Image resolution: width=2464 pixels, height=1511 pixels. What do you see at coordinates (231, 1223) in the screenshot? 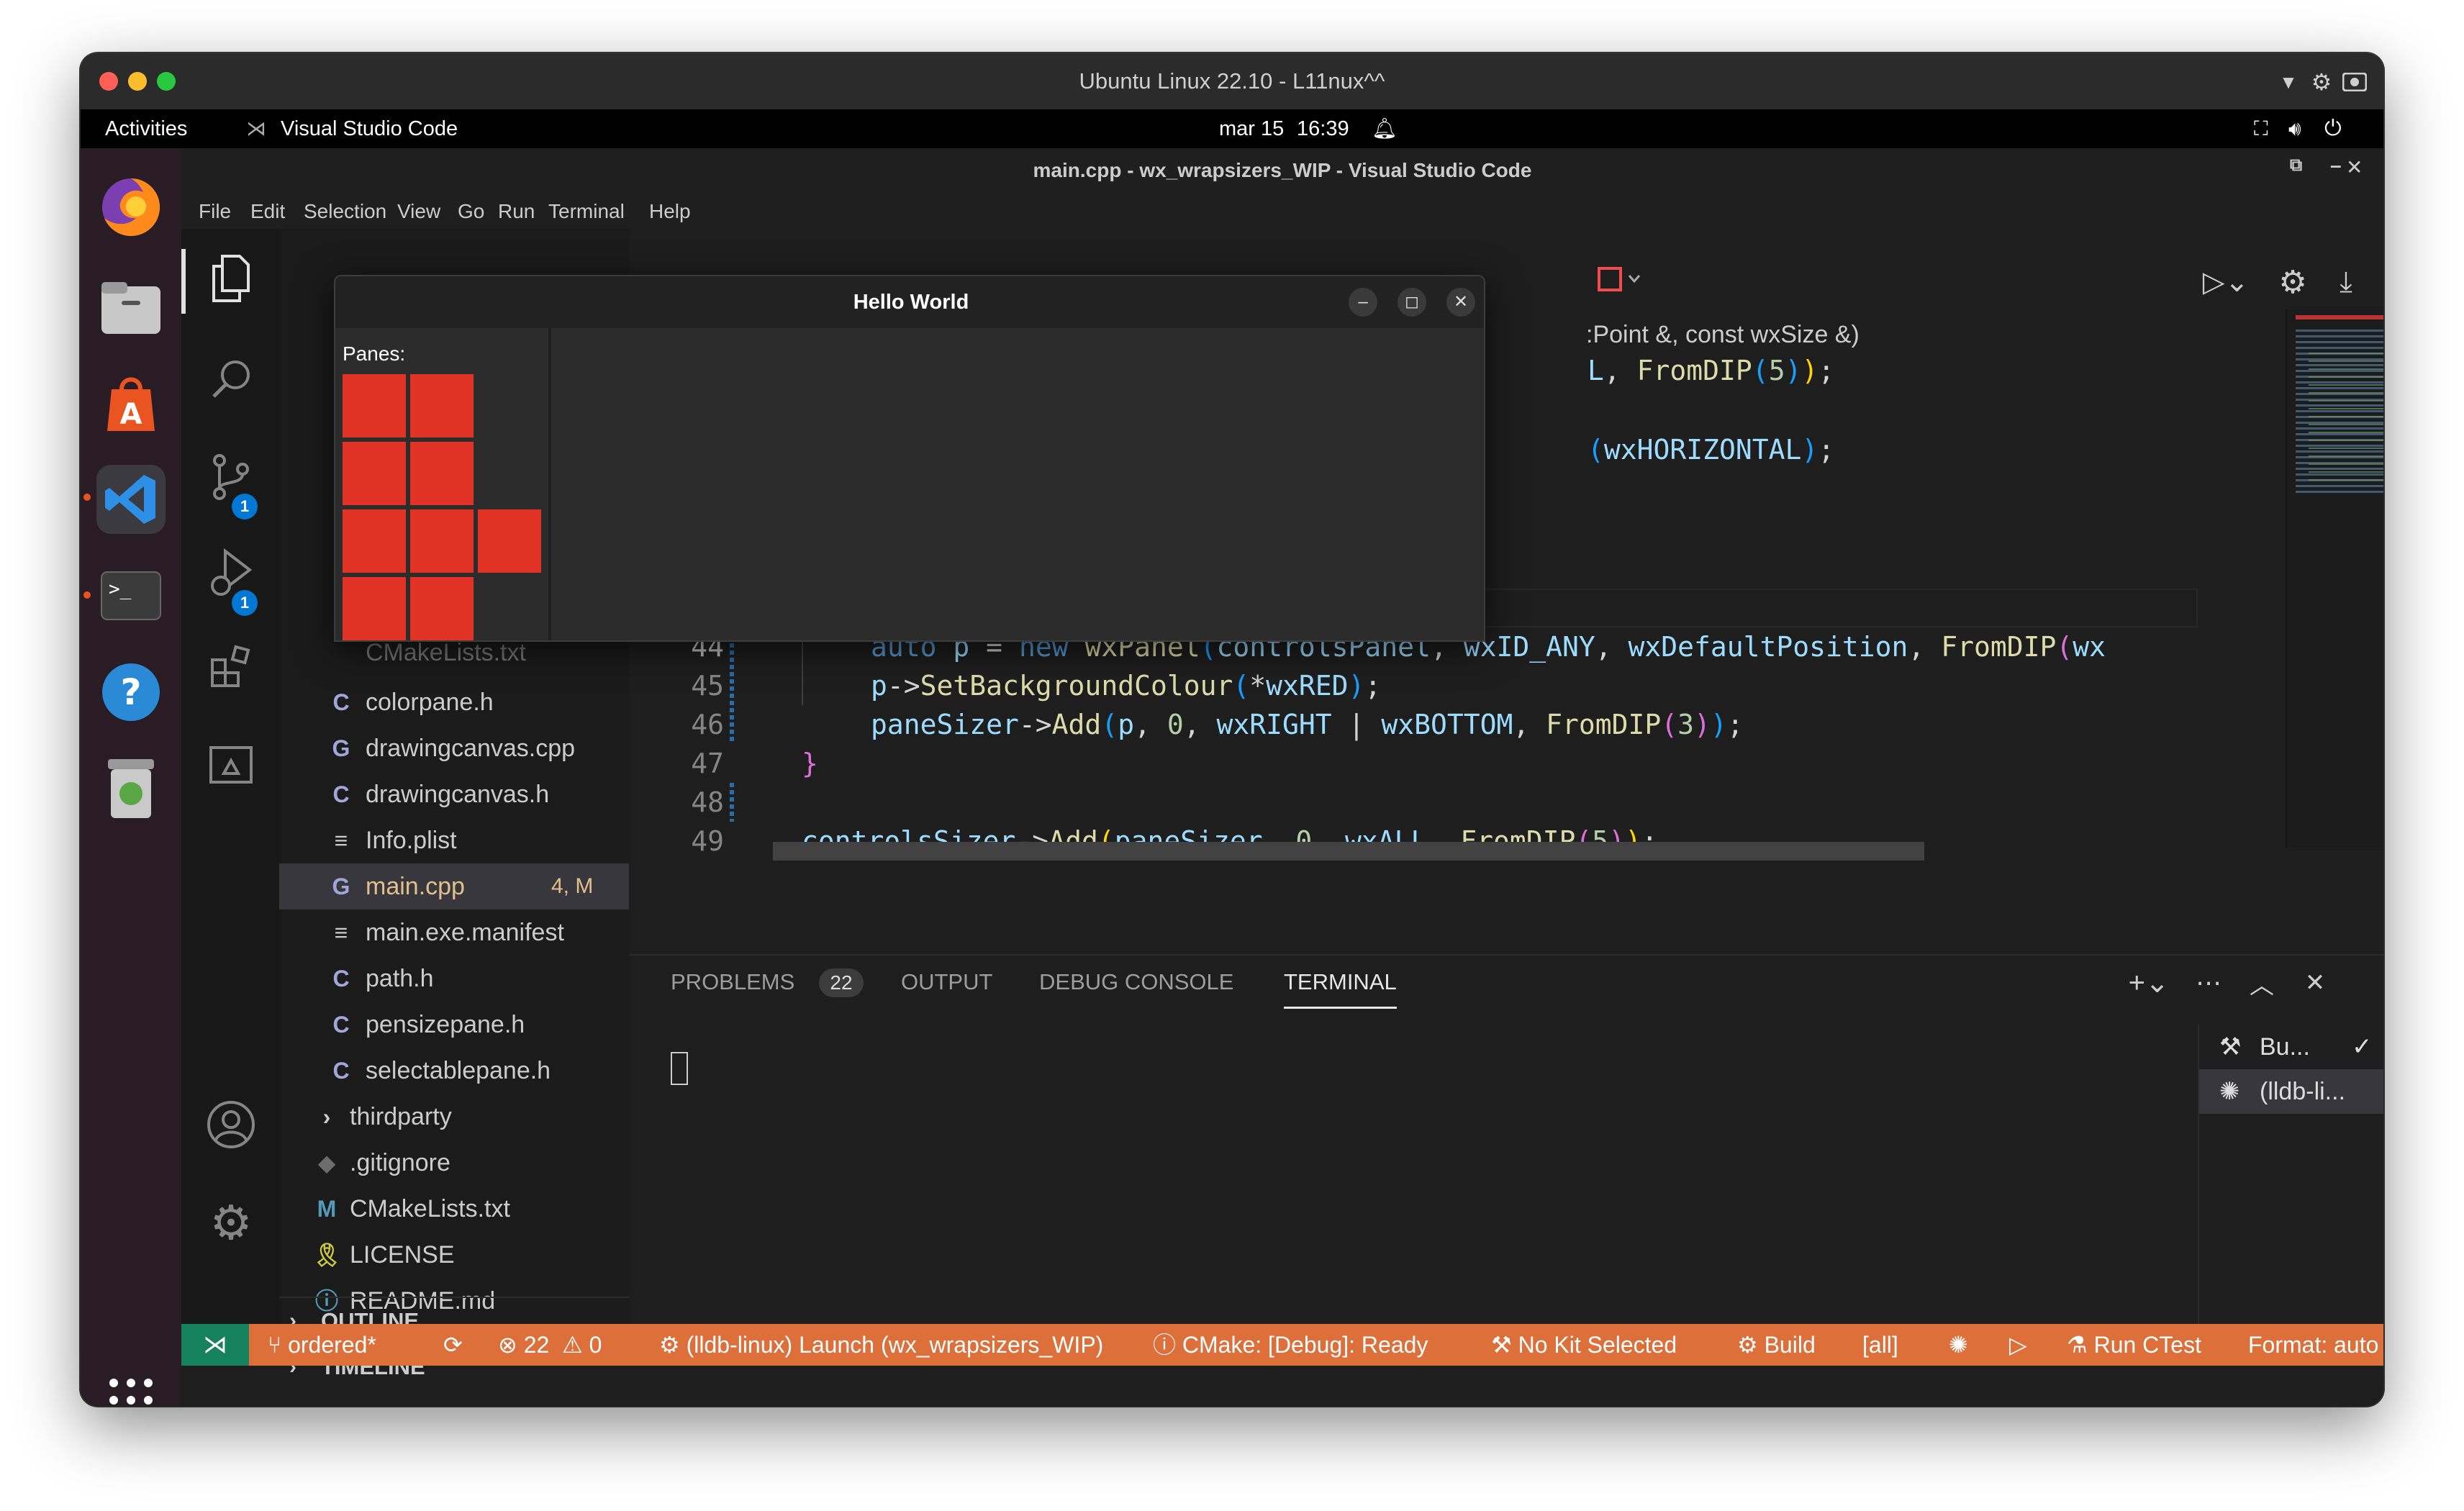
I see `manage-gear-icon: ⚙` at bounding box center [231, 1223].